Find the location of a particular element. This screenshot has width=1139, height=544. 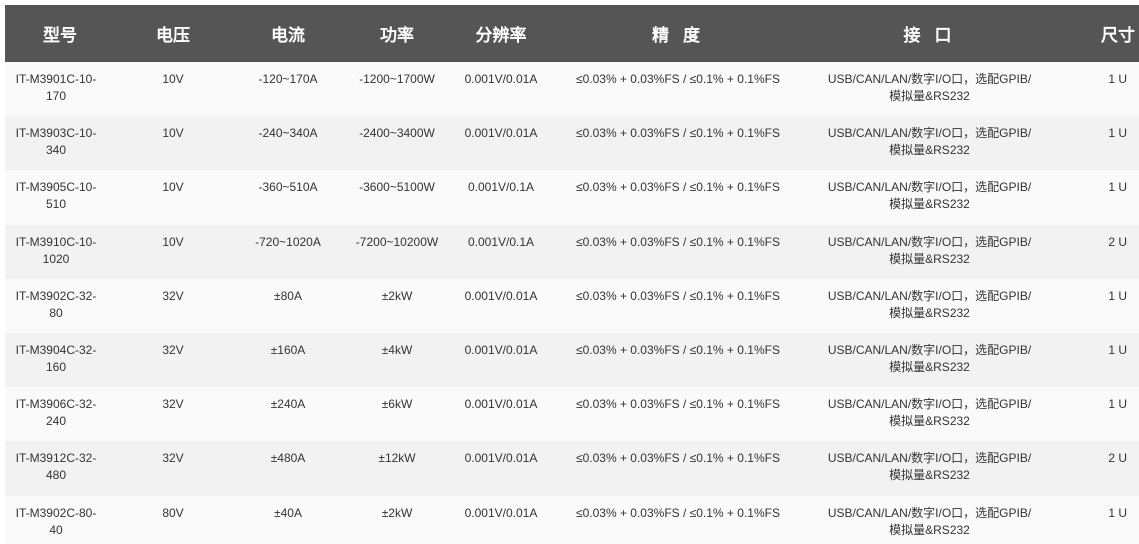

cell-model: IT-M3902C-80-40 is located at coordinates (56, 521).